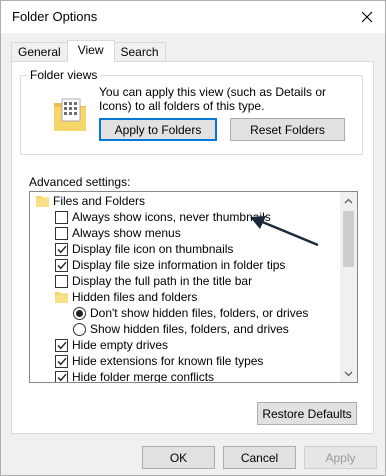  Describe the element at coordinates (143, 376) in the screenshot. I see `setting-label: Hide folder merge conflicts` at that location.